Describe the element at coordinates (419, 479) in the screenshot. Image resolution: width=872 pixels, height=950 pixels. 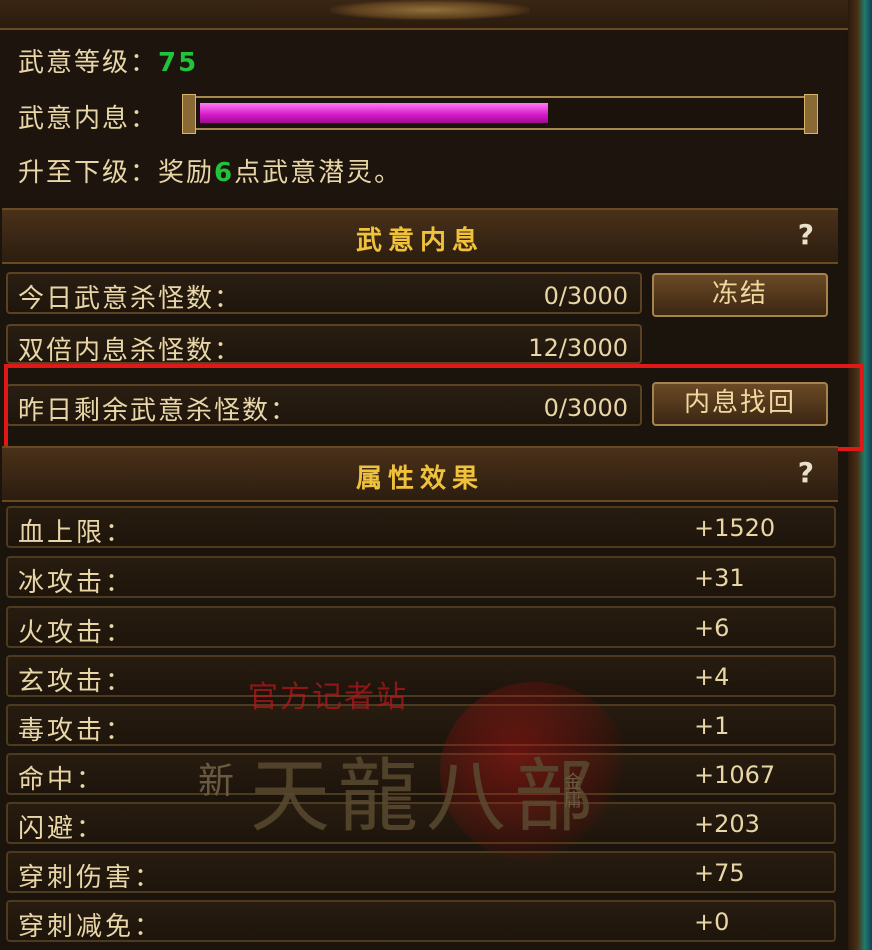
I see `section-title-attributes: 属性效果` at that location.